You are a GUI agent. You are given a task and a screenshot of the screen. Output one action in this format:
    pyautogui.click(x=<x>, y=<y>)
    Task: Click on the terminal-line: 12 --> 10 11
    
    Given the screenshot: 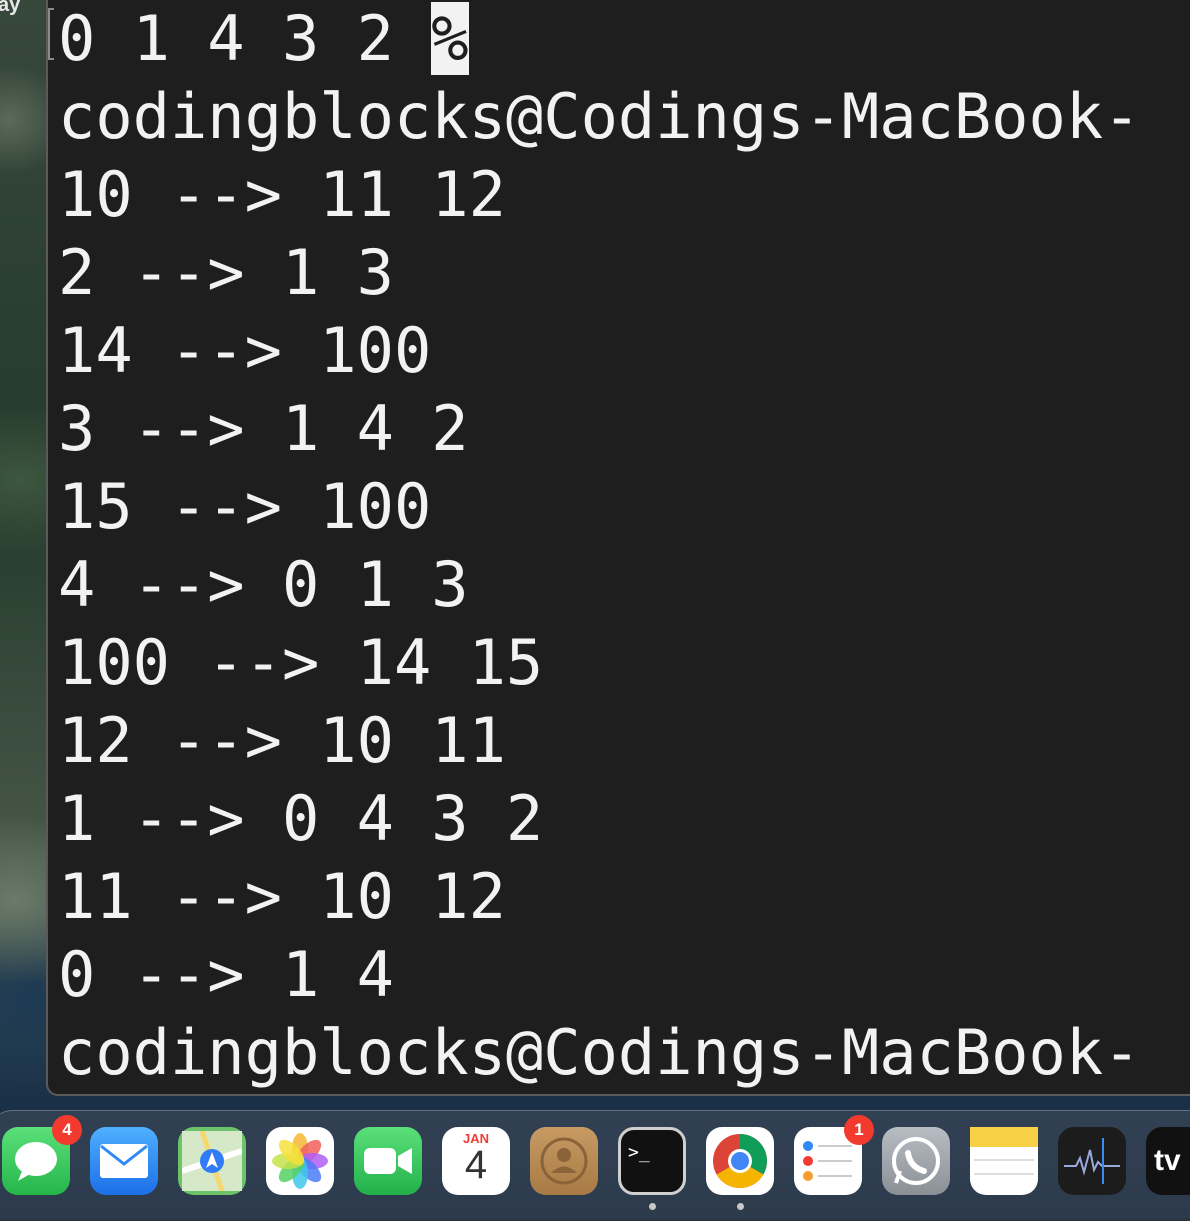 What is the action you would take?
    pyautogui.click(x=599, y=741)
    